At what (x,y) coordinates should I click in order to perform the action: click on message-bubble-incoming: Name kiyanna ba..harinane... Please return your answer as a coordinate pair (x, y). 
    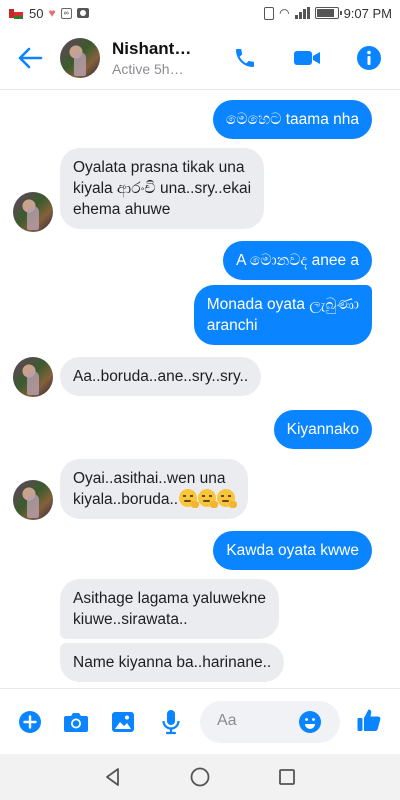
    Looking at the image, I should click on (172, 662).